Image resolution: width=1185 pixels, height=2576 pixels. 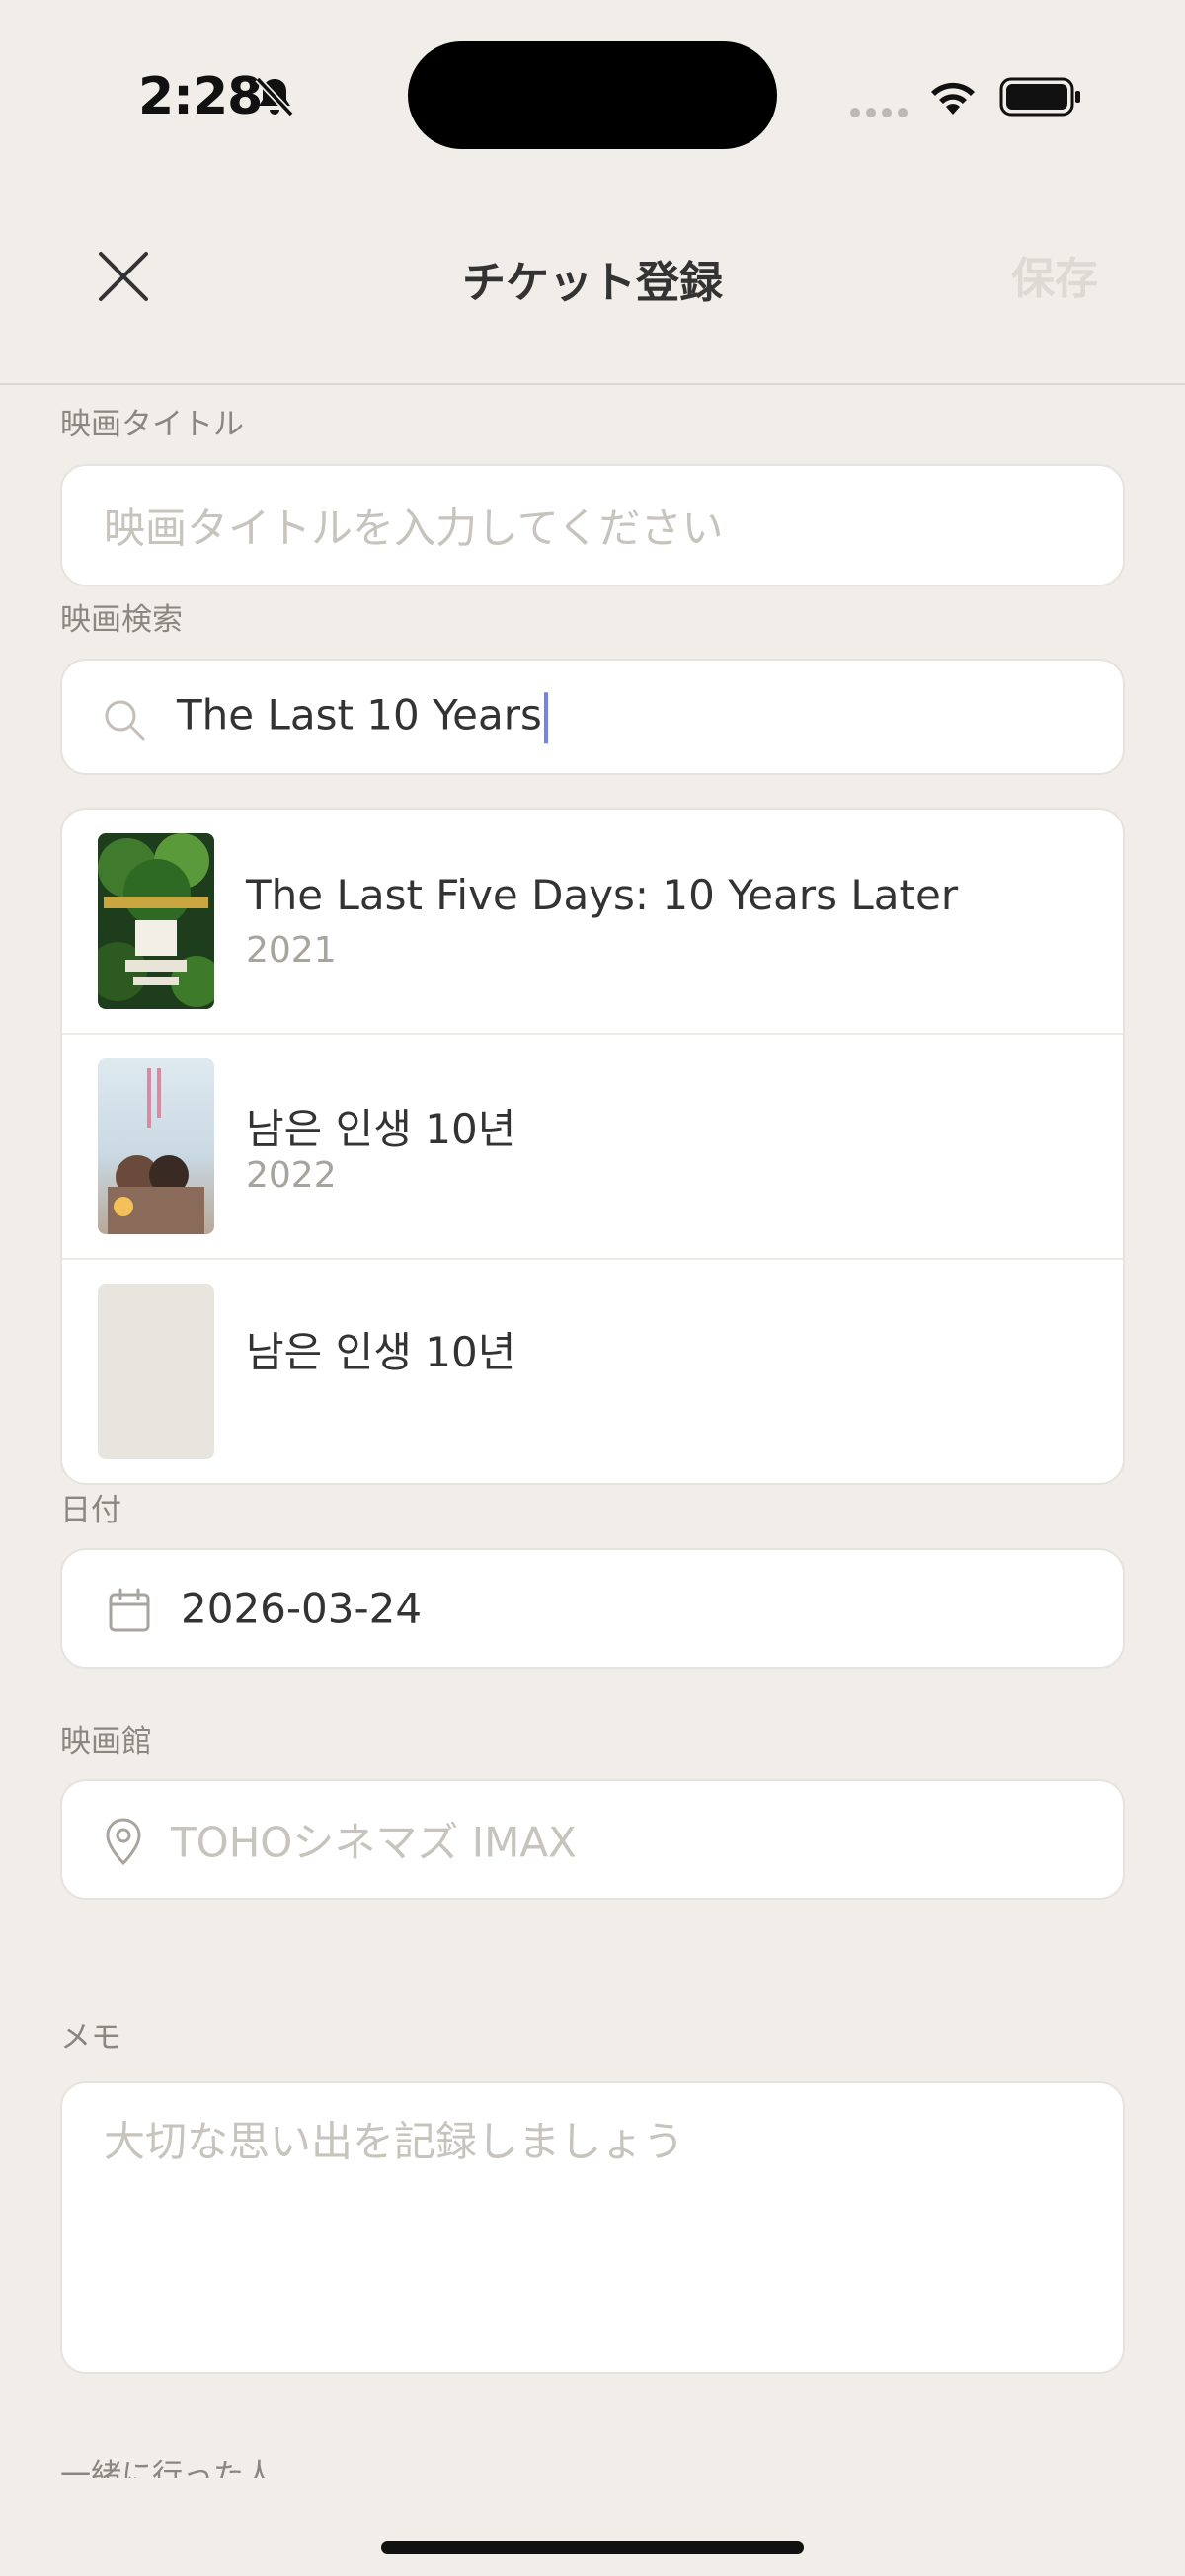 I want to click on status-bar: 2:28, so click(x=592, y=94).